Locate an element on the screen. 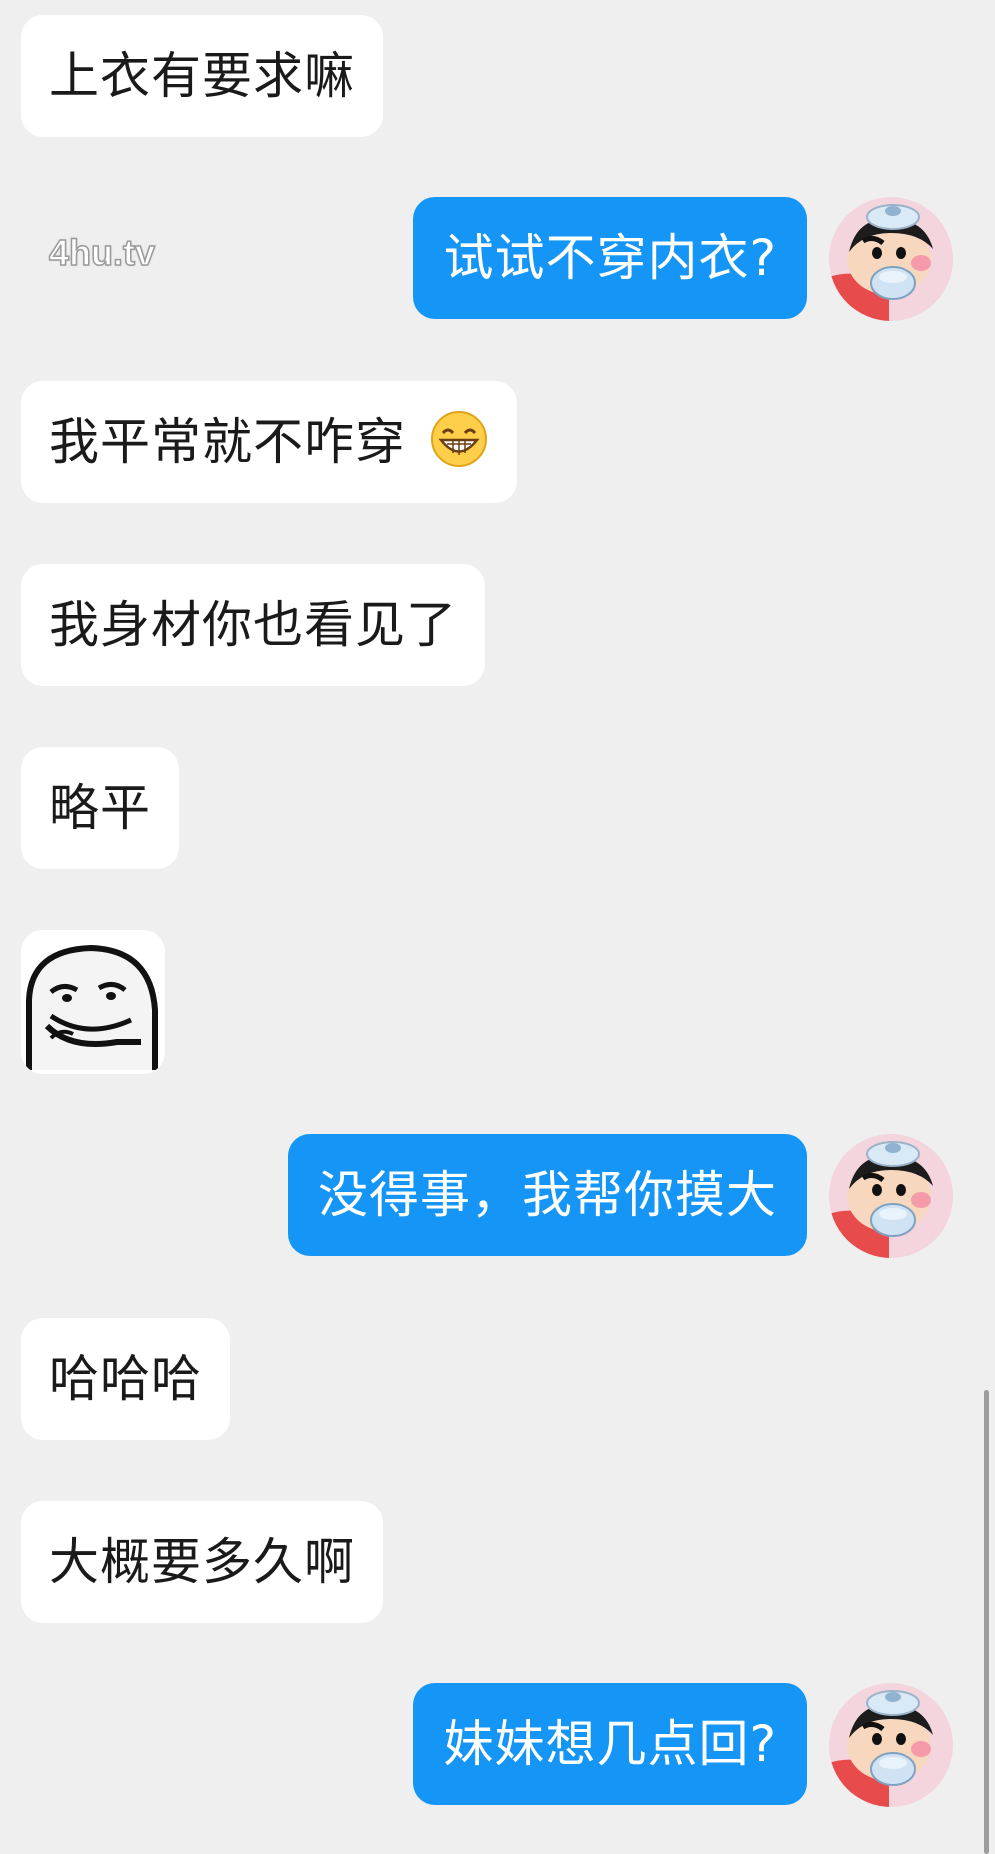 Image resolution: width=995 pixels, height=1854 pixels. message-text: 上衣有要求嘛 is located at coordinates (202, 76).